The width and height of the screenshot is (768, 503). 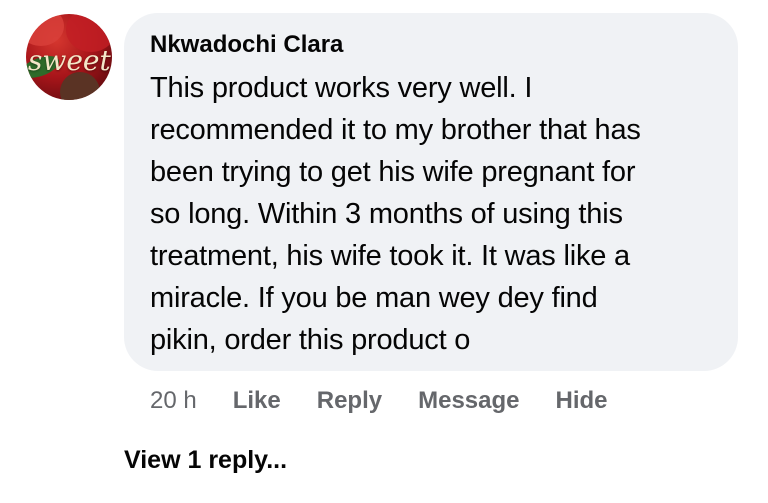 I want to click on like-button: Like, so click(x=257, y=401).